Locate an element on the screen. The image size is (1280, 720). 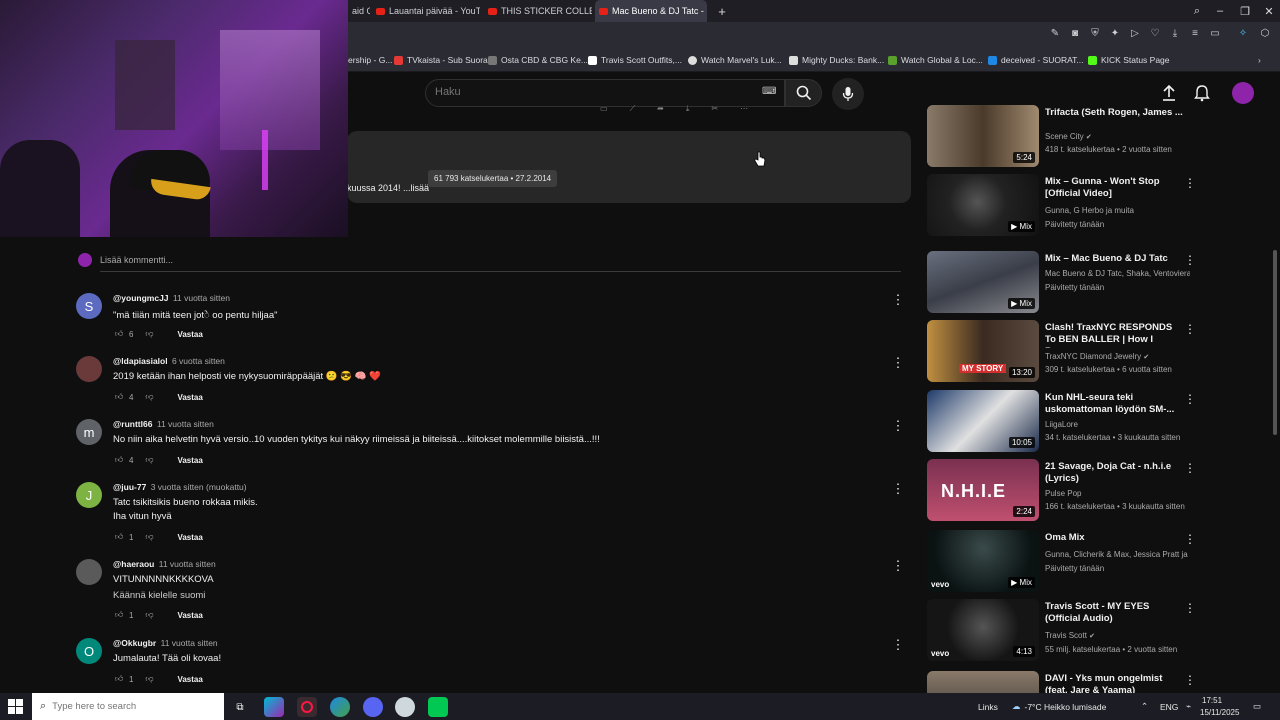
translate-link: Käännä kielelle suomi is located at coordinates (159, 595).